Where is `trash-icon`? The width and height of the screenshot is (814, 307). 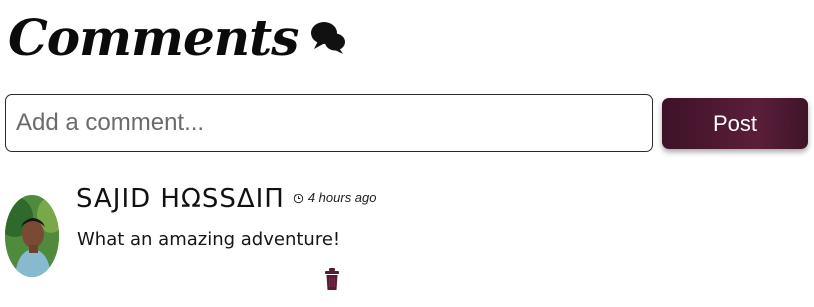
trash-icon is located at coordinates (332, 279).